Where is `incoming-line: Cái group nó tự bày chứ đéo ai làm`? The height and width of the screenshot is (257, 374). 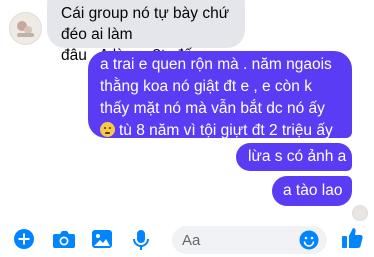
incoming-line: Cái group nó tự bày chứ đéo ai làm is located at coordinates (145, 24).